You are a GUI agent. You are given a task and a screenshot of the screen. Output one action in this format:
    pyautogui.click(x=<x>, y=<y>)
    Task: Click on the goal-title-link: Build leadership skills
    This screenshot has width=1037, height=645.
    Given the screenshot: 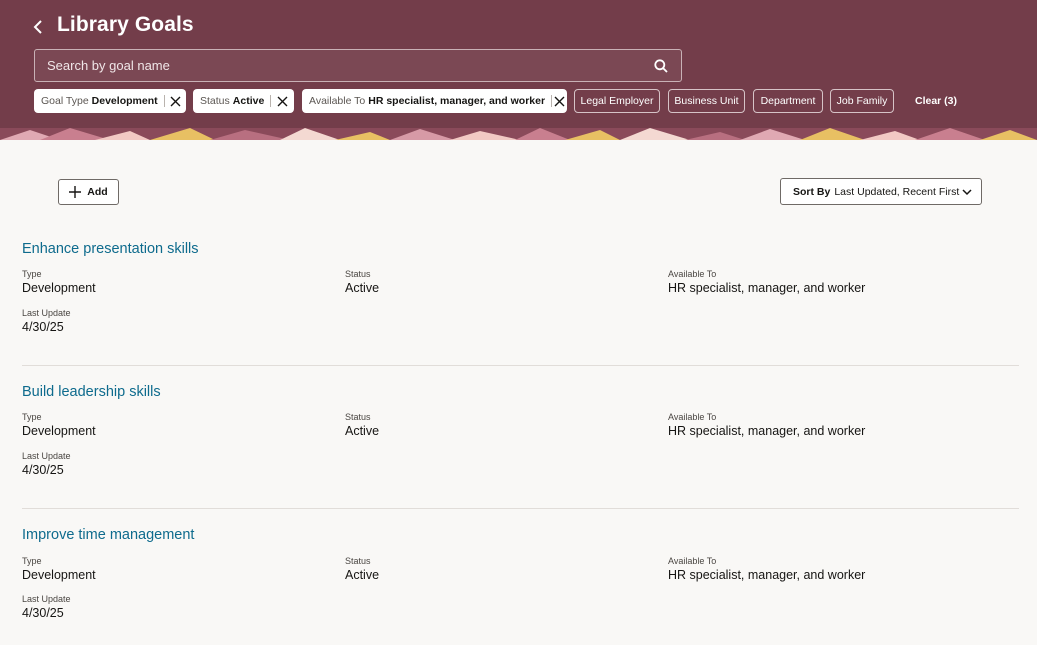 What is the action you would take?
    pyautogui.click(x=91, y=392)
    